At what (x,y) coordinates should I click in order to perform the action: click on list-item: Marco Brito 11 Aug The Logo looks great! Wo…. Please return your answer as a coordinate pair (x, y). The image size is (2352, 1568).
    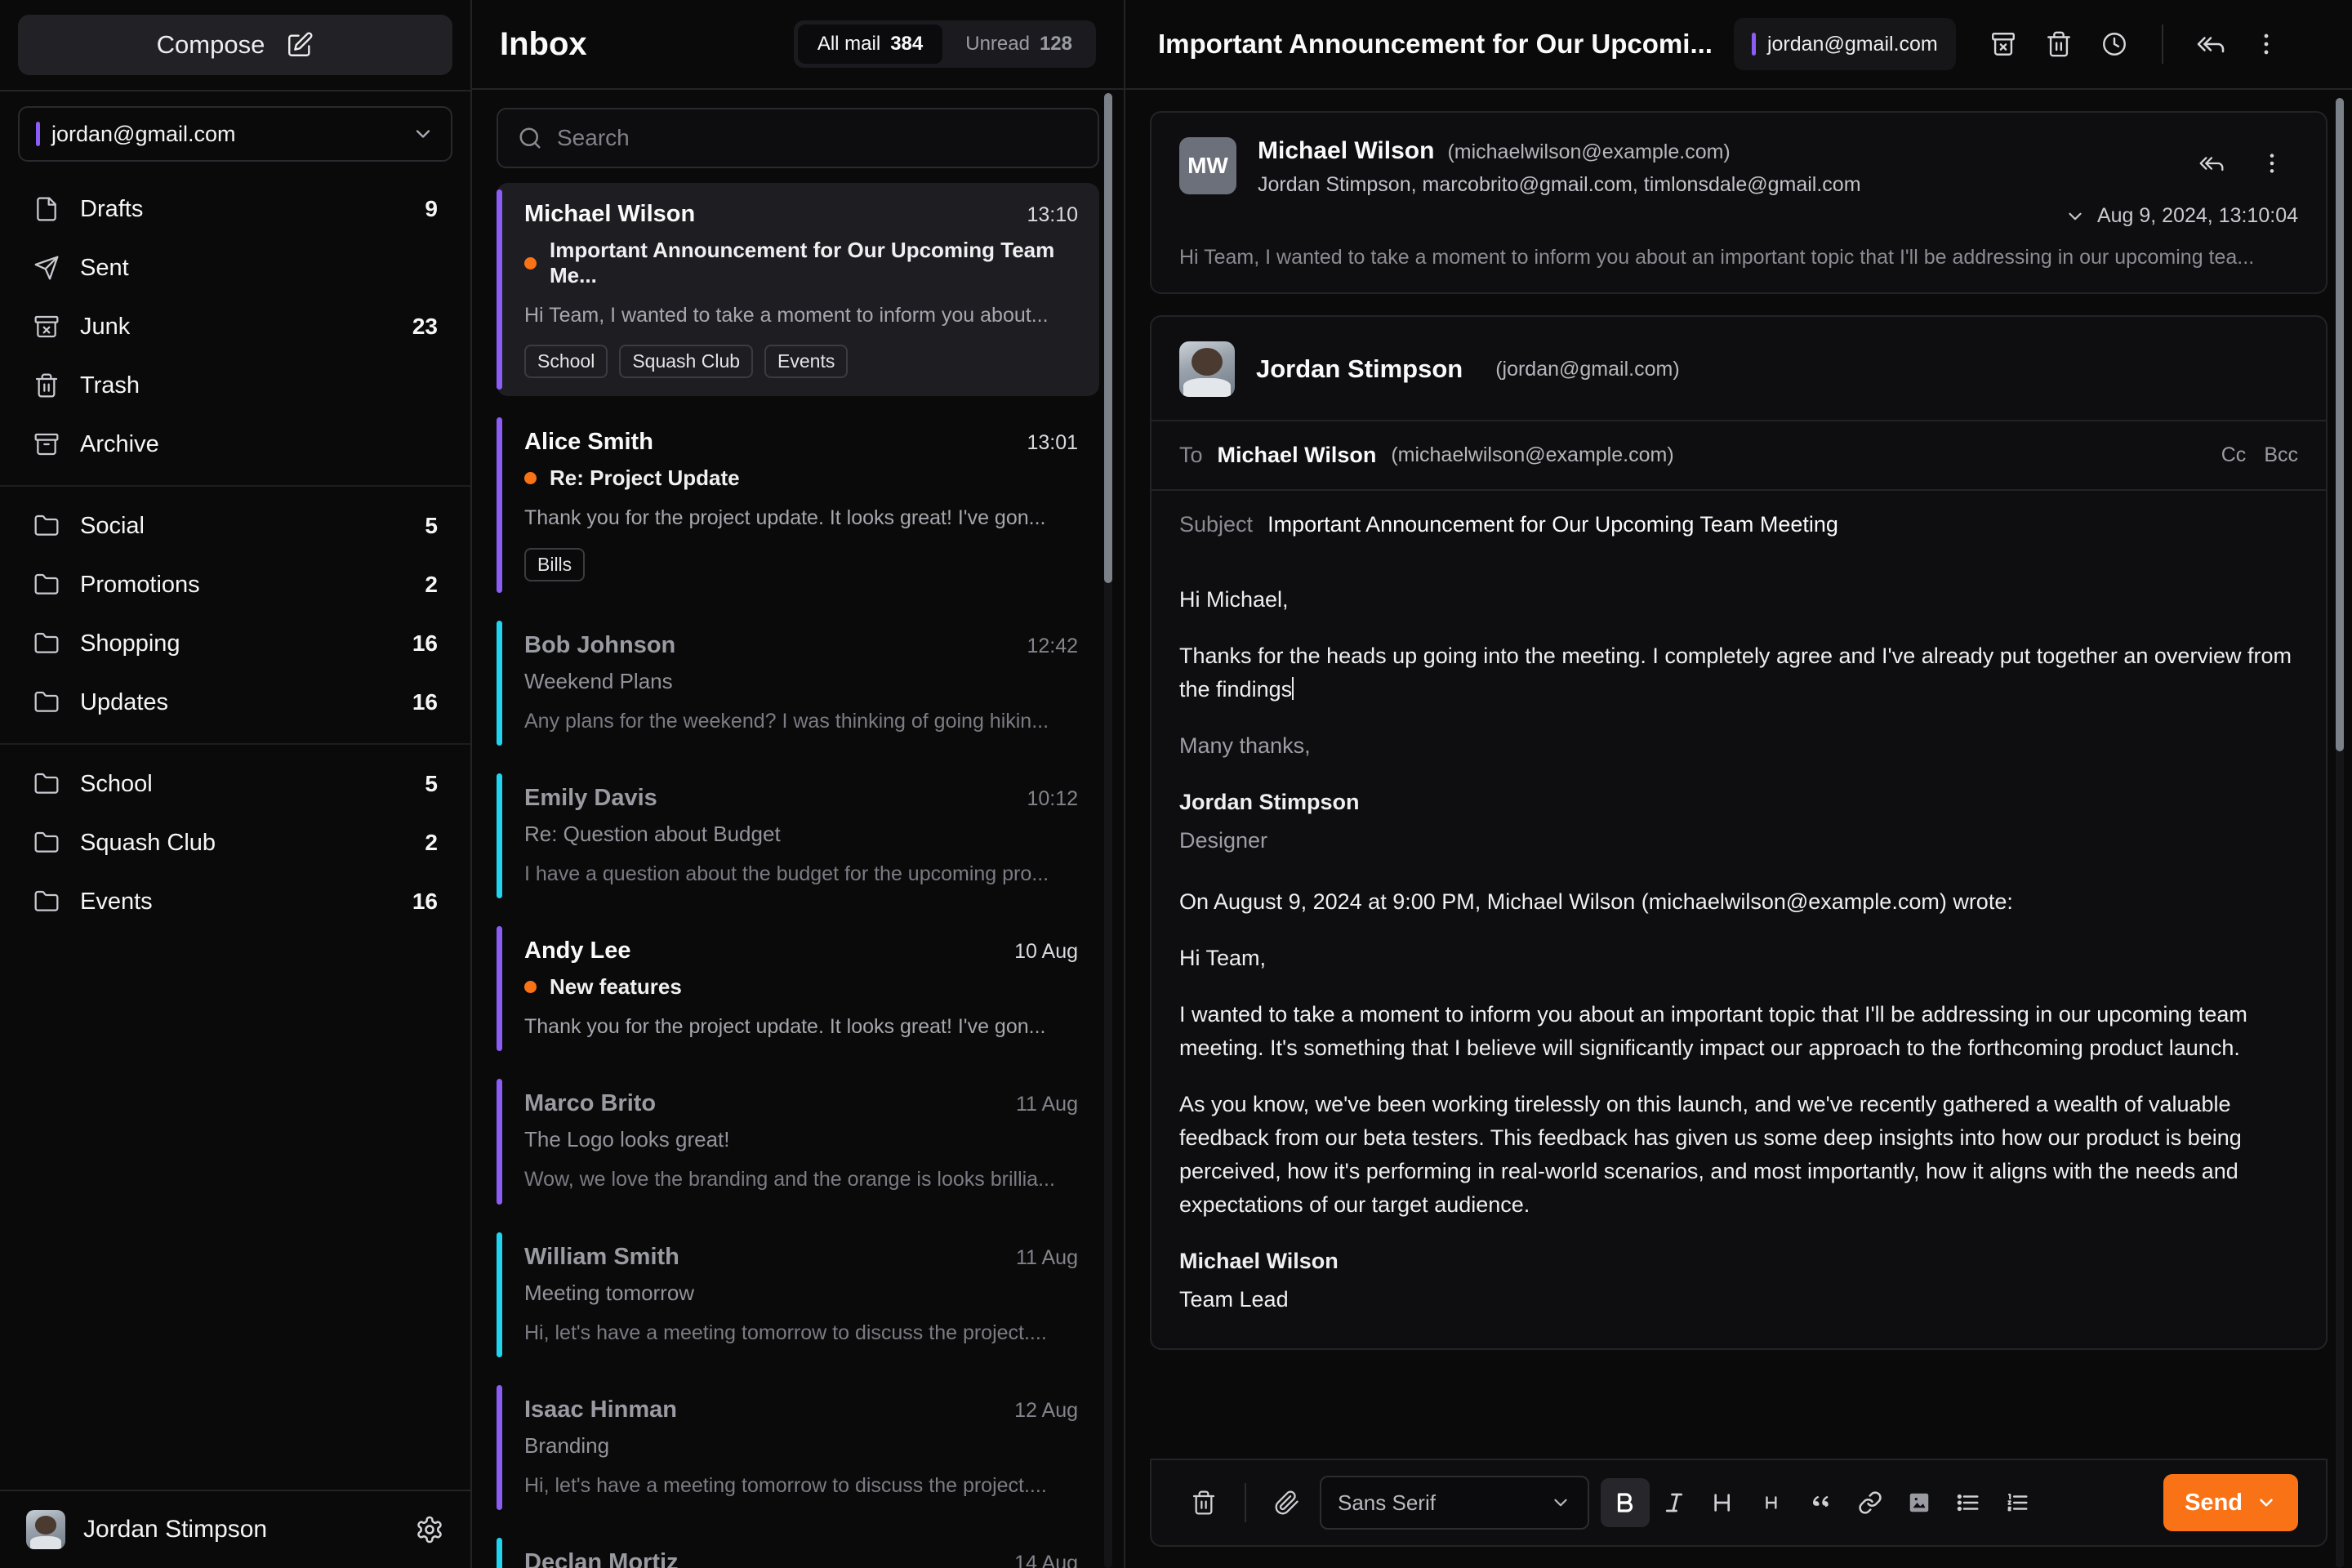
    Looking at the image, I should click on (798, 1141).